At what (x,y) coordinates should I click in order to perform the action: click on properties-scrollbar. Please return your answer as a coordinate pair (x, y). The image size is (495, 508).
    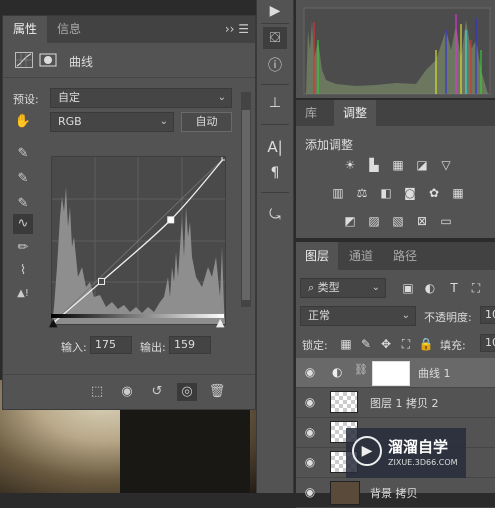
    Looking at the image, I should click on (246, 199).